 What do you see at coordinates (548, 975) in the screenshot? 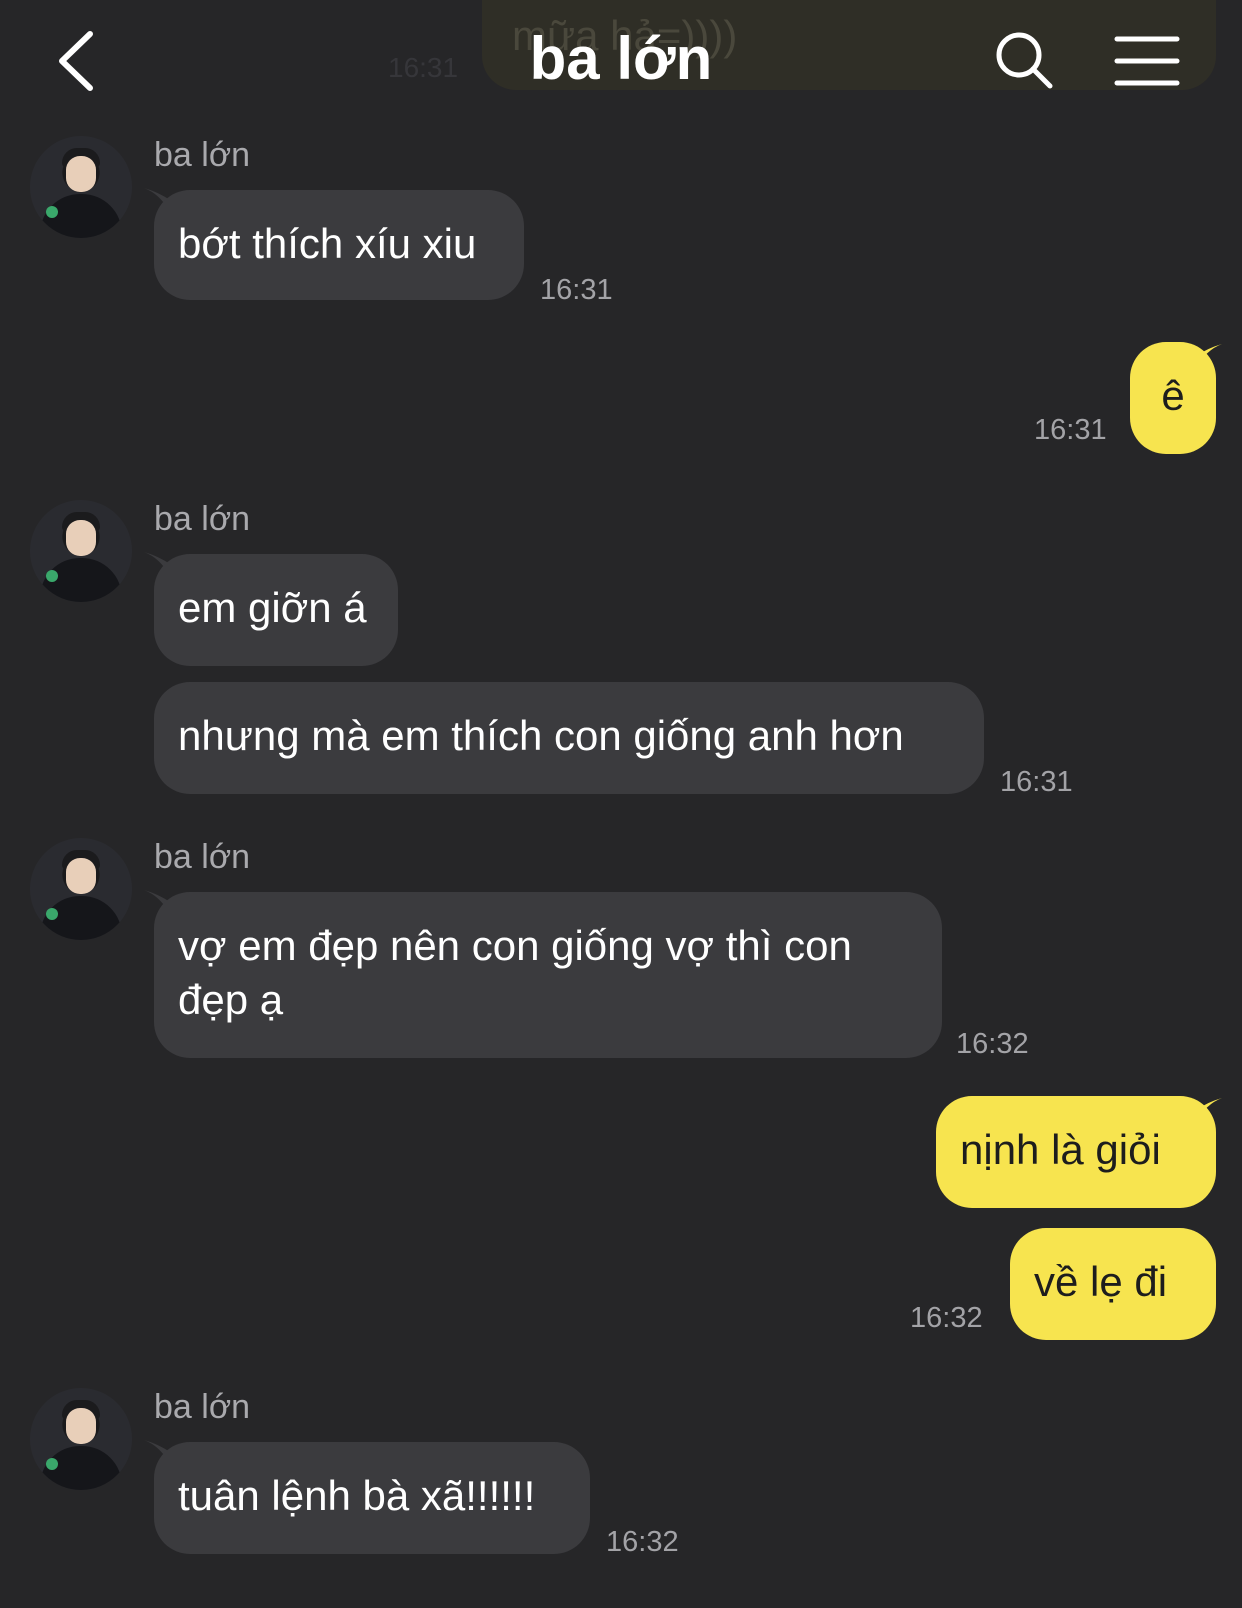
I see `message-bubble-incoming: vợ em đẹp nên con giống vợ thì con đẹp ạ` at bounding box center [548, 975].